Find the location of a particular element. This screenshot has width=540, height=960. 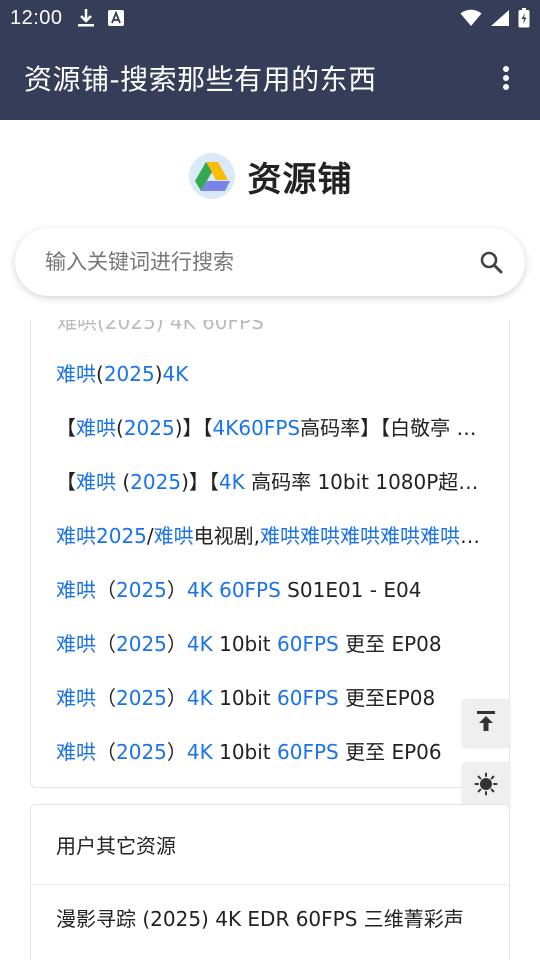

signal-icon is located at coordinates (500, 18).